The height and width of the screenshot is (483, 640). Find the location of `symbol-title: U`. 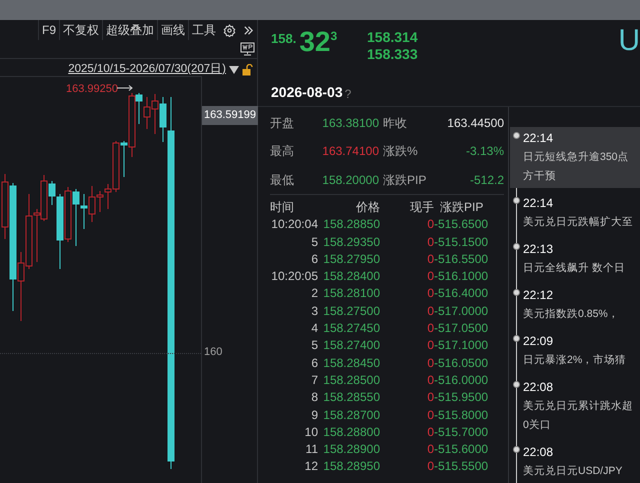

symbol-title: U is located at coordinates (629, 41).